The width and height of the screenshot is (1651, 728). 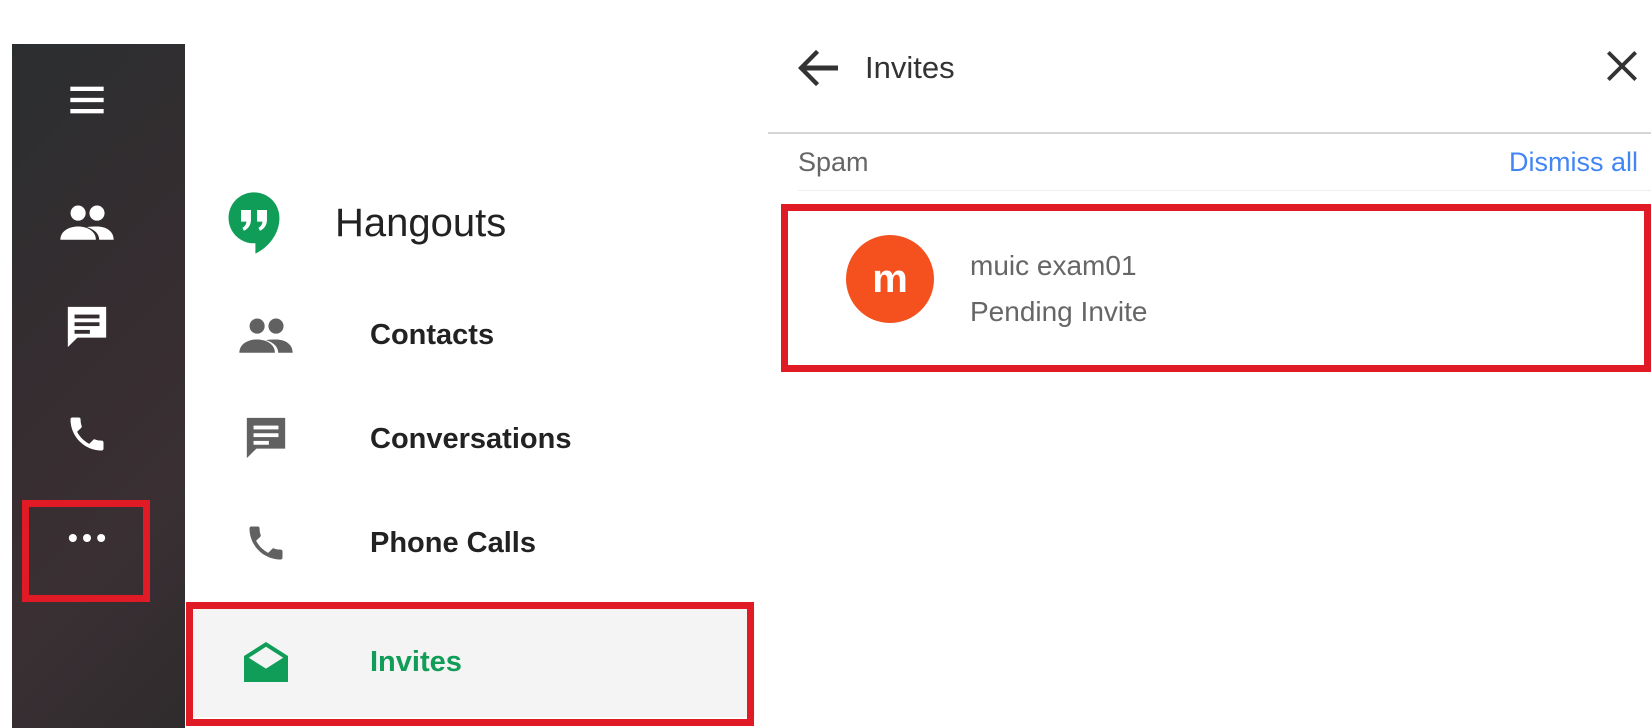 I want to click on envelope-open-icon, so click(x=266, y=662).